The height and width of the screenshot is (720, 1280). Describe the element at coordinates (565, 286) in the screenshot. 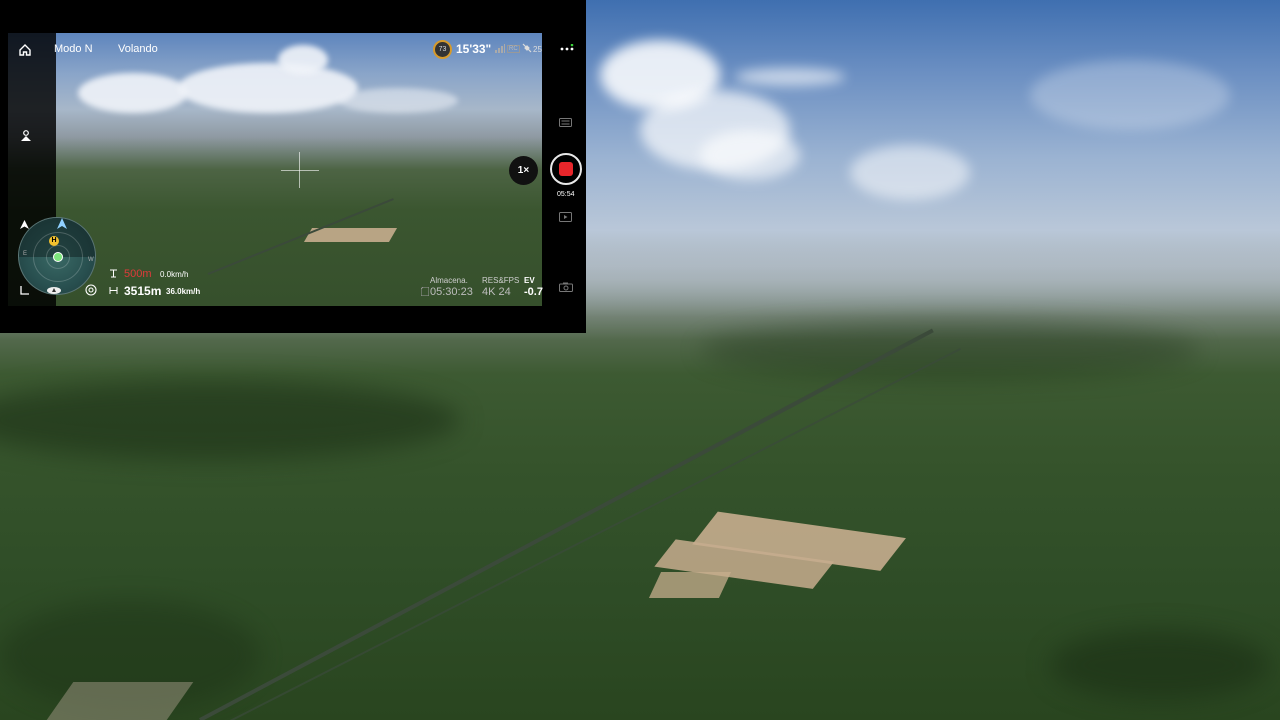

I see `camera-switch-icon` at that location.